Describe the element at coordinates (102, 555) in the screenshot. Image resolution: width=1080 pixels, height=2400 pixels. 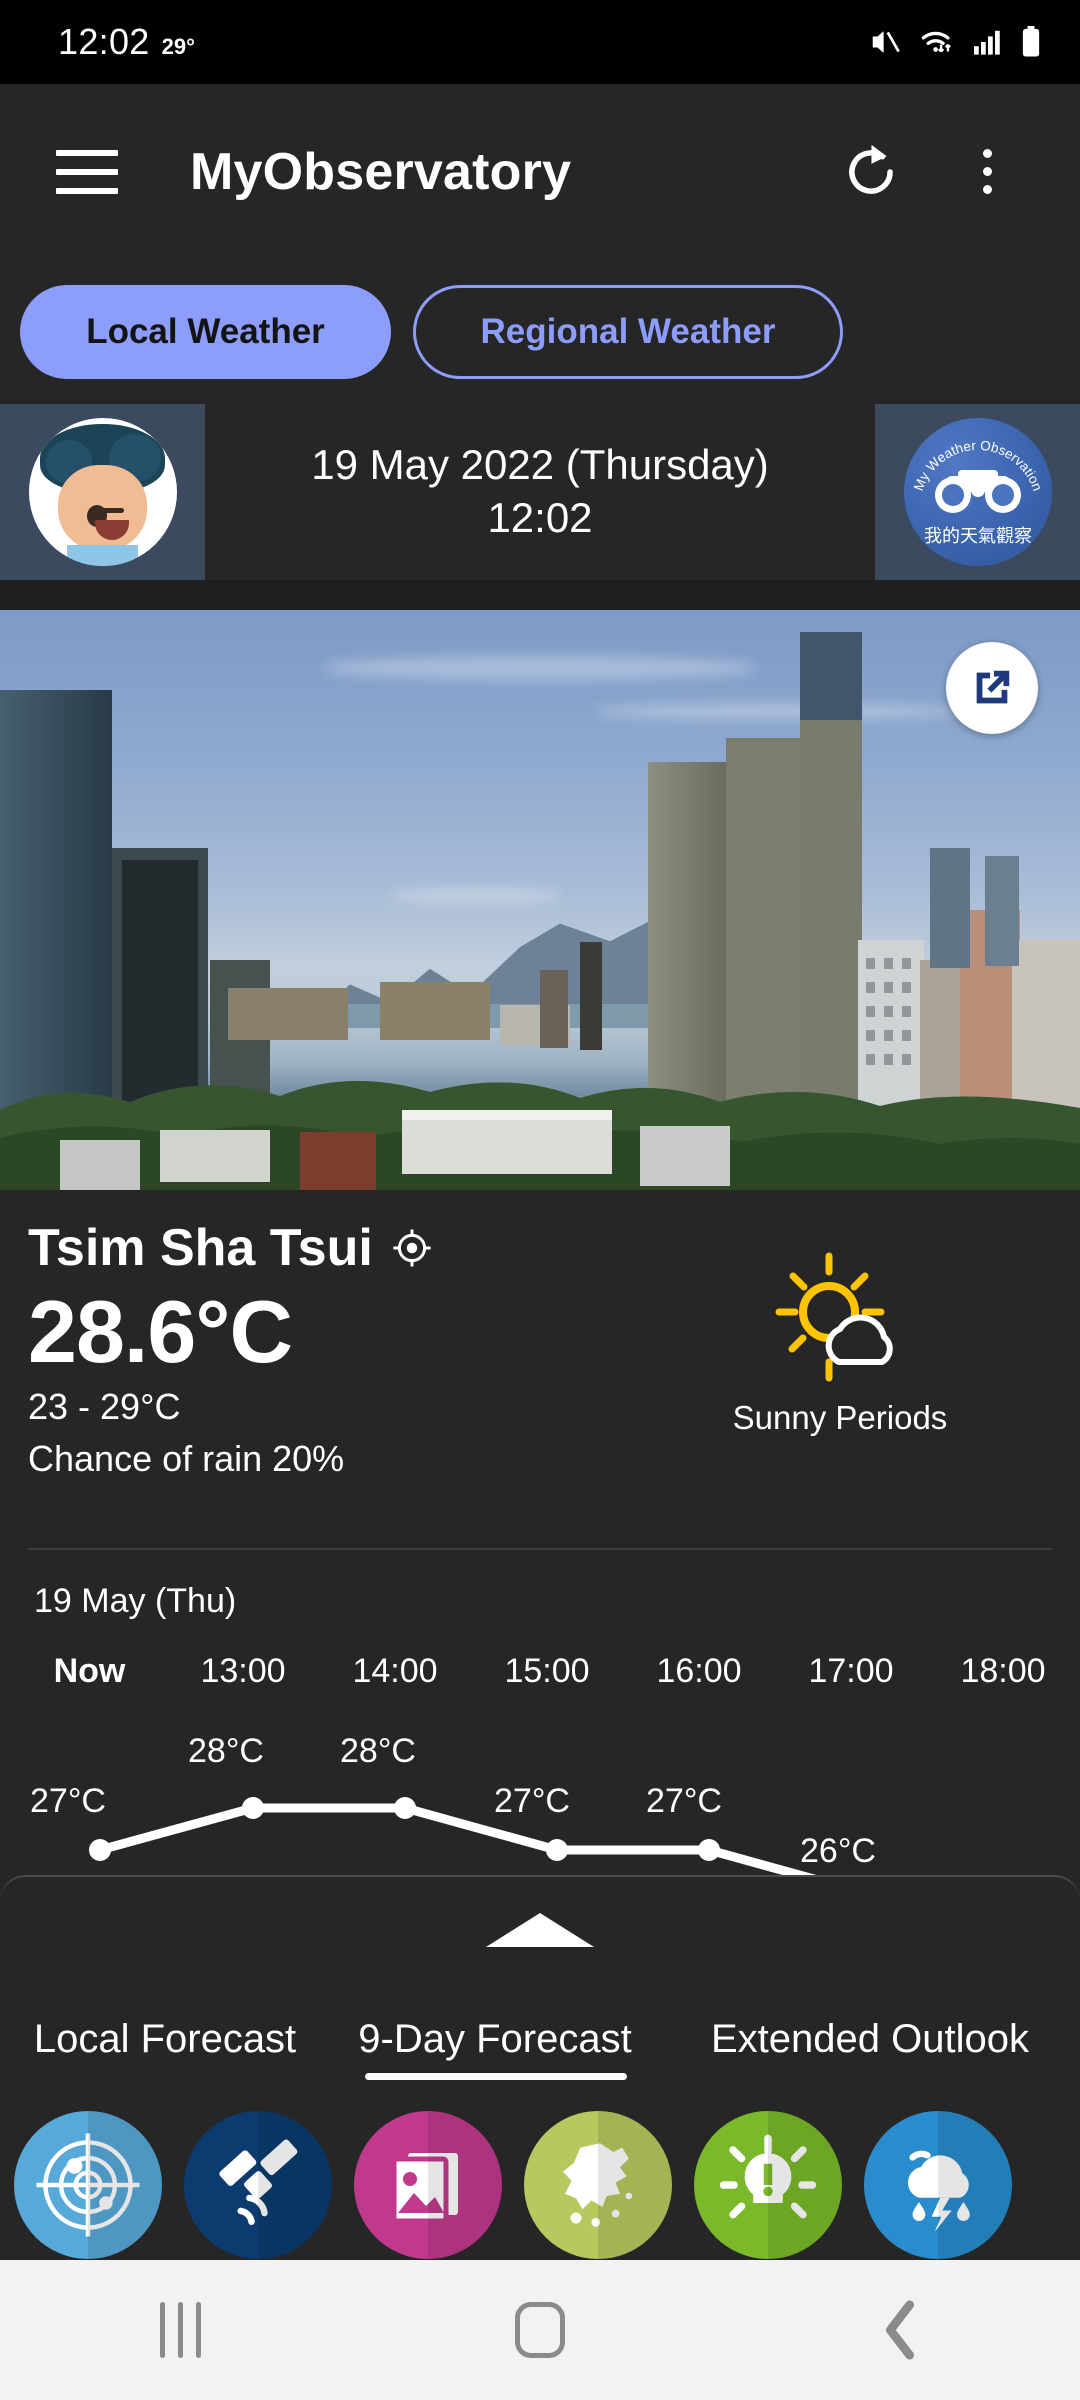
I see `avatar-body` at that location.